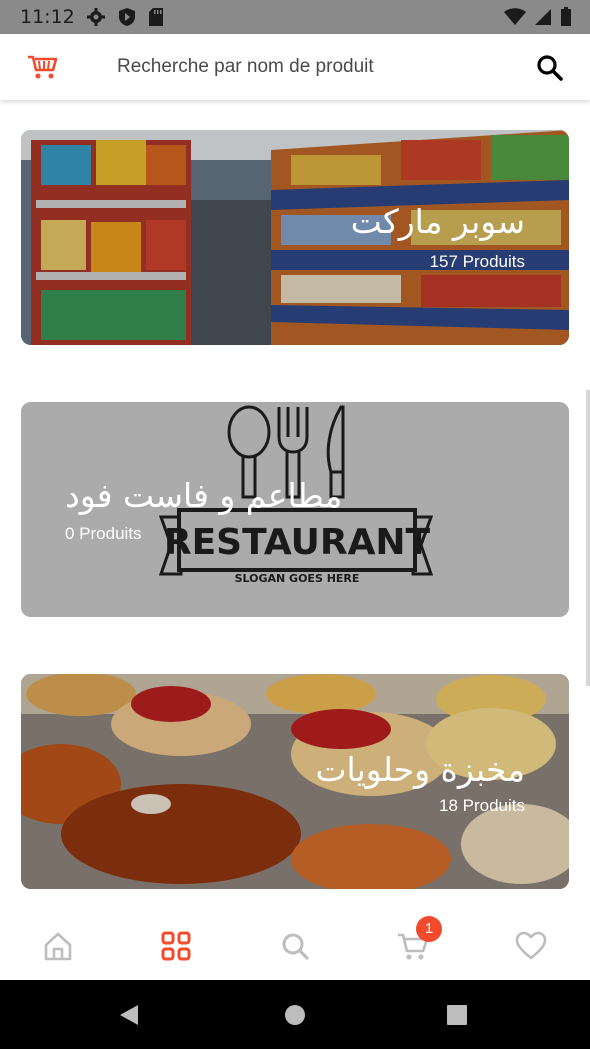  I want to click on status-time: 11:12, so click(47, 17).